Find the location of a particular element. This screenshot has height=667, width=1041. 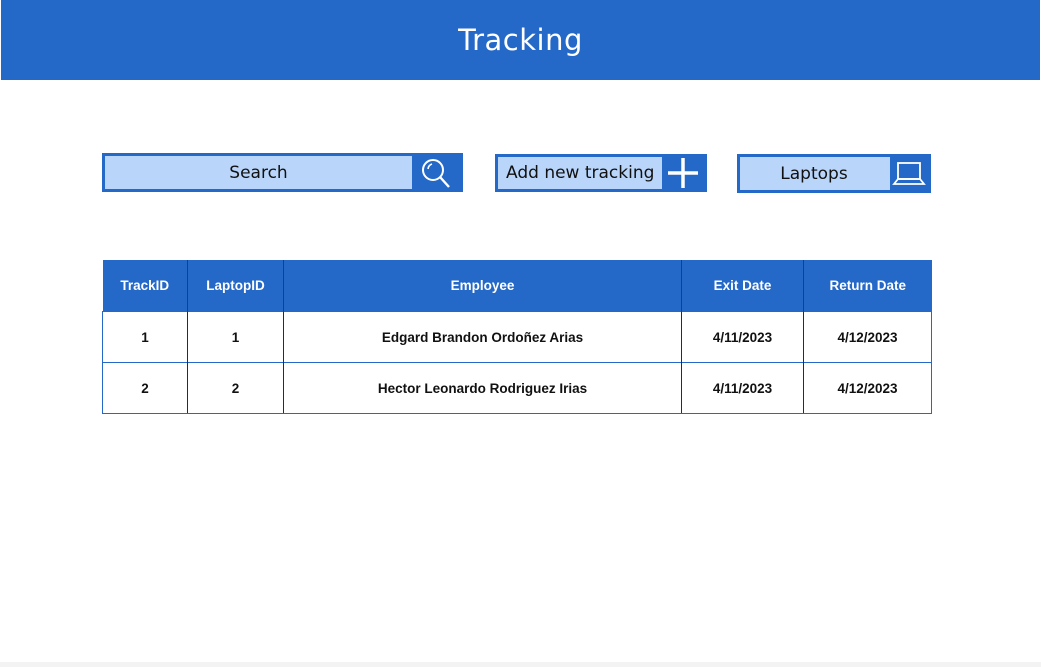

plus-icon is located at coordinates (683, 173).